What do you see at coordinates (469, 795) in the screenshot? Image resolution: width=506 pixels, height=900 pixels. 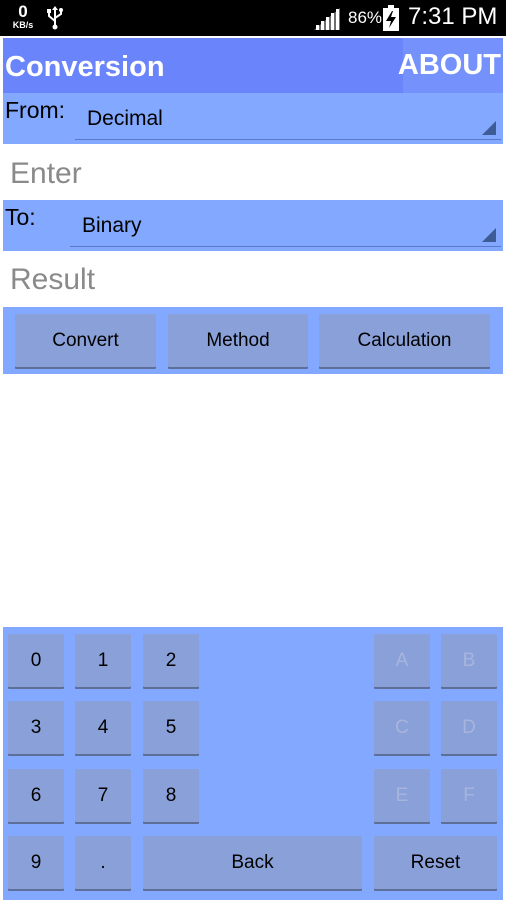 I see `key-f: F` at bounding box center [469, 795].